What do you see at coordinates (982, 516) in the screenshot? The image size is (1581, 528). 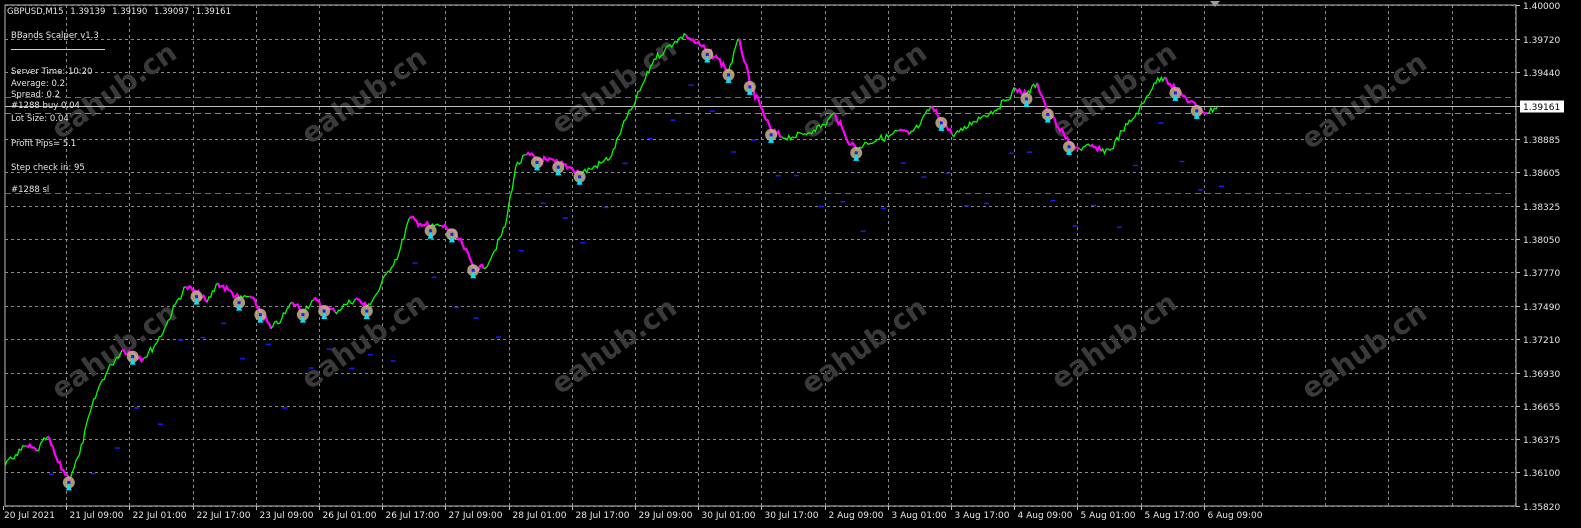 I see `time-label: 3 Aug 17:00` at bounding box center [982, 516].